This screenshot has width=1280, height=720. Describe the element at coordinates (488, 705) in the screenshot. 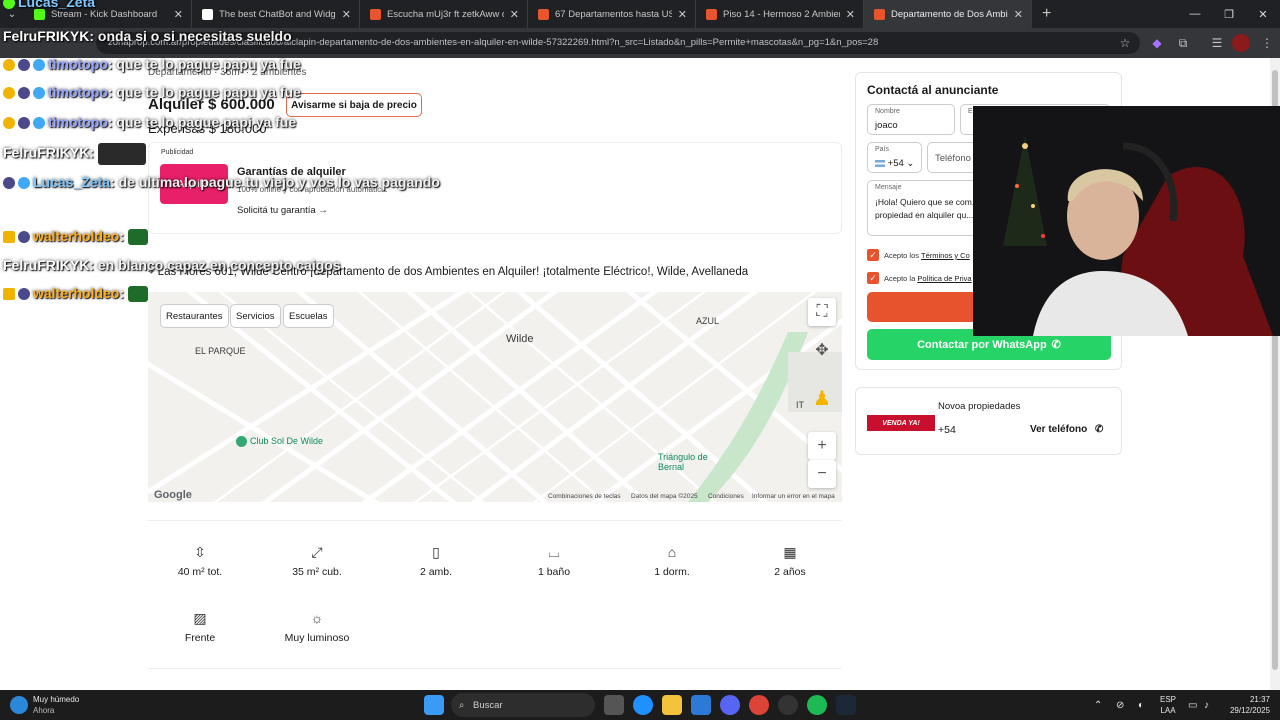

I see `taskbar-search-placeholder: Buscar` at that location.